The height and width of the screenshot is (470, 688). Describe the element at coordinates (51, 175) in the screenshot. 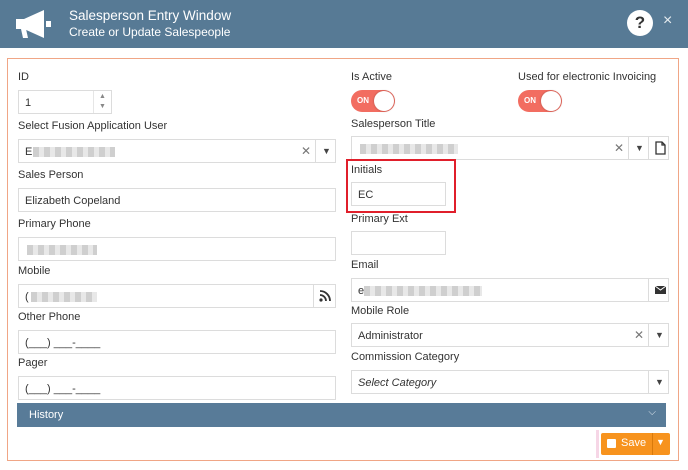

I see `sales-person-label: Sales Person` at that location.